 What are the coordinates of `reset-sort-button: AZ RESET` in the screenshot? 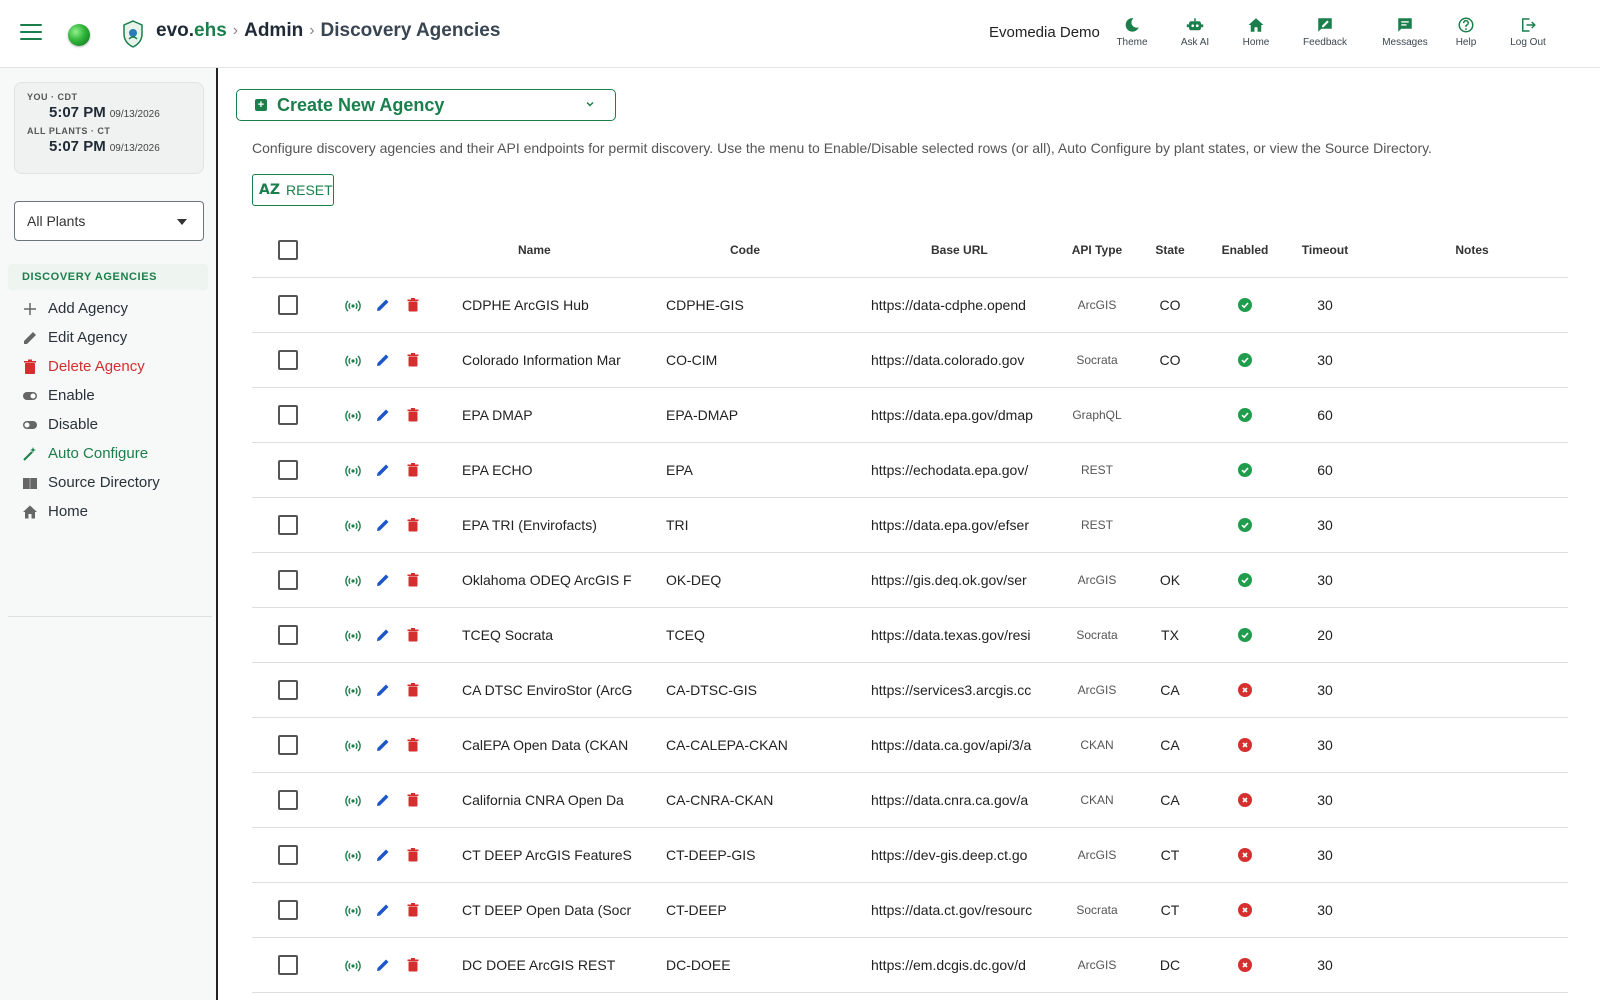 It's located at (293, 190).